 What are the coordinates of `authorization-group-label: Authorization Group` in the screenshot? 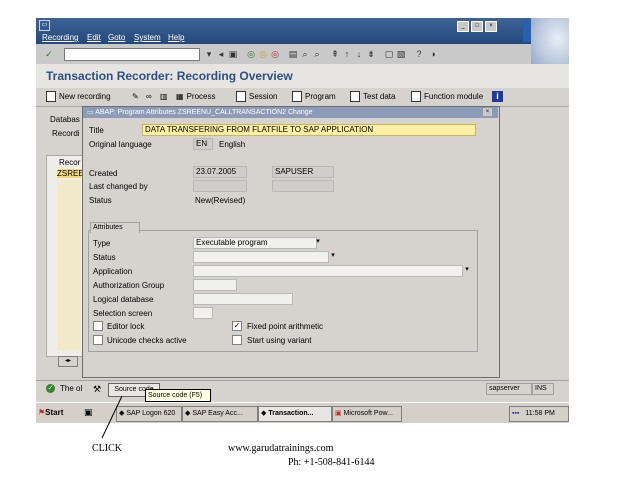 It's located at (129, 285).